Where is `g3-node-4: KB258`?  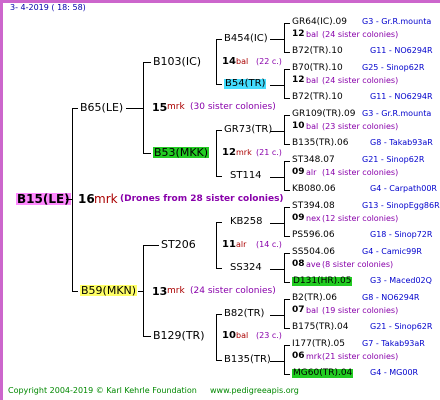 g3-node-4: KB258 is located at coordinates (246, 221).